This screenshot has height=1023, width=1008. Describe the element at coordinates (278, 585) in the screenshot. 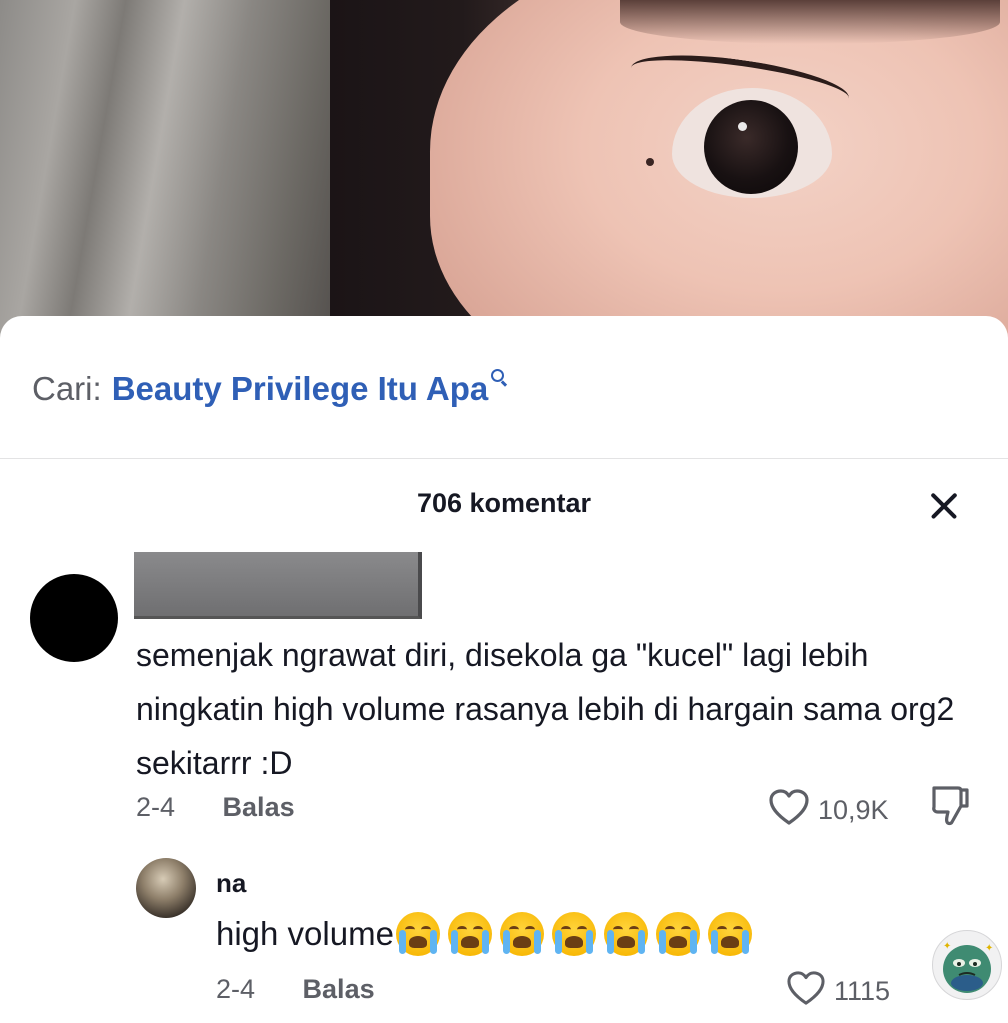

I see `redacted-username` at that location.